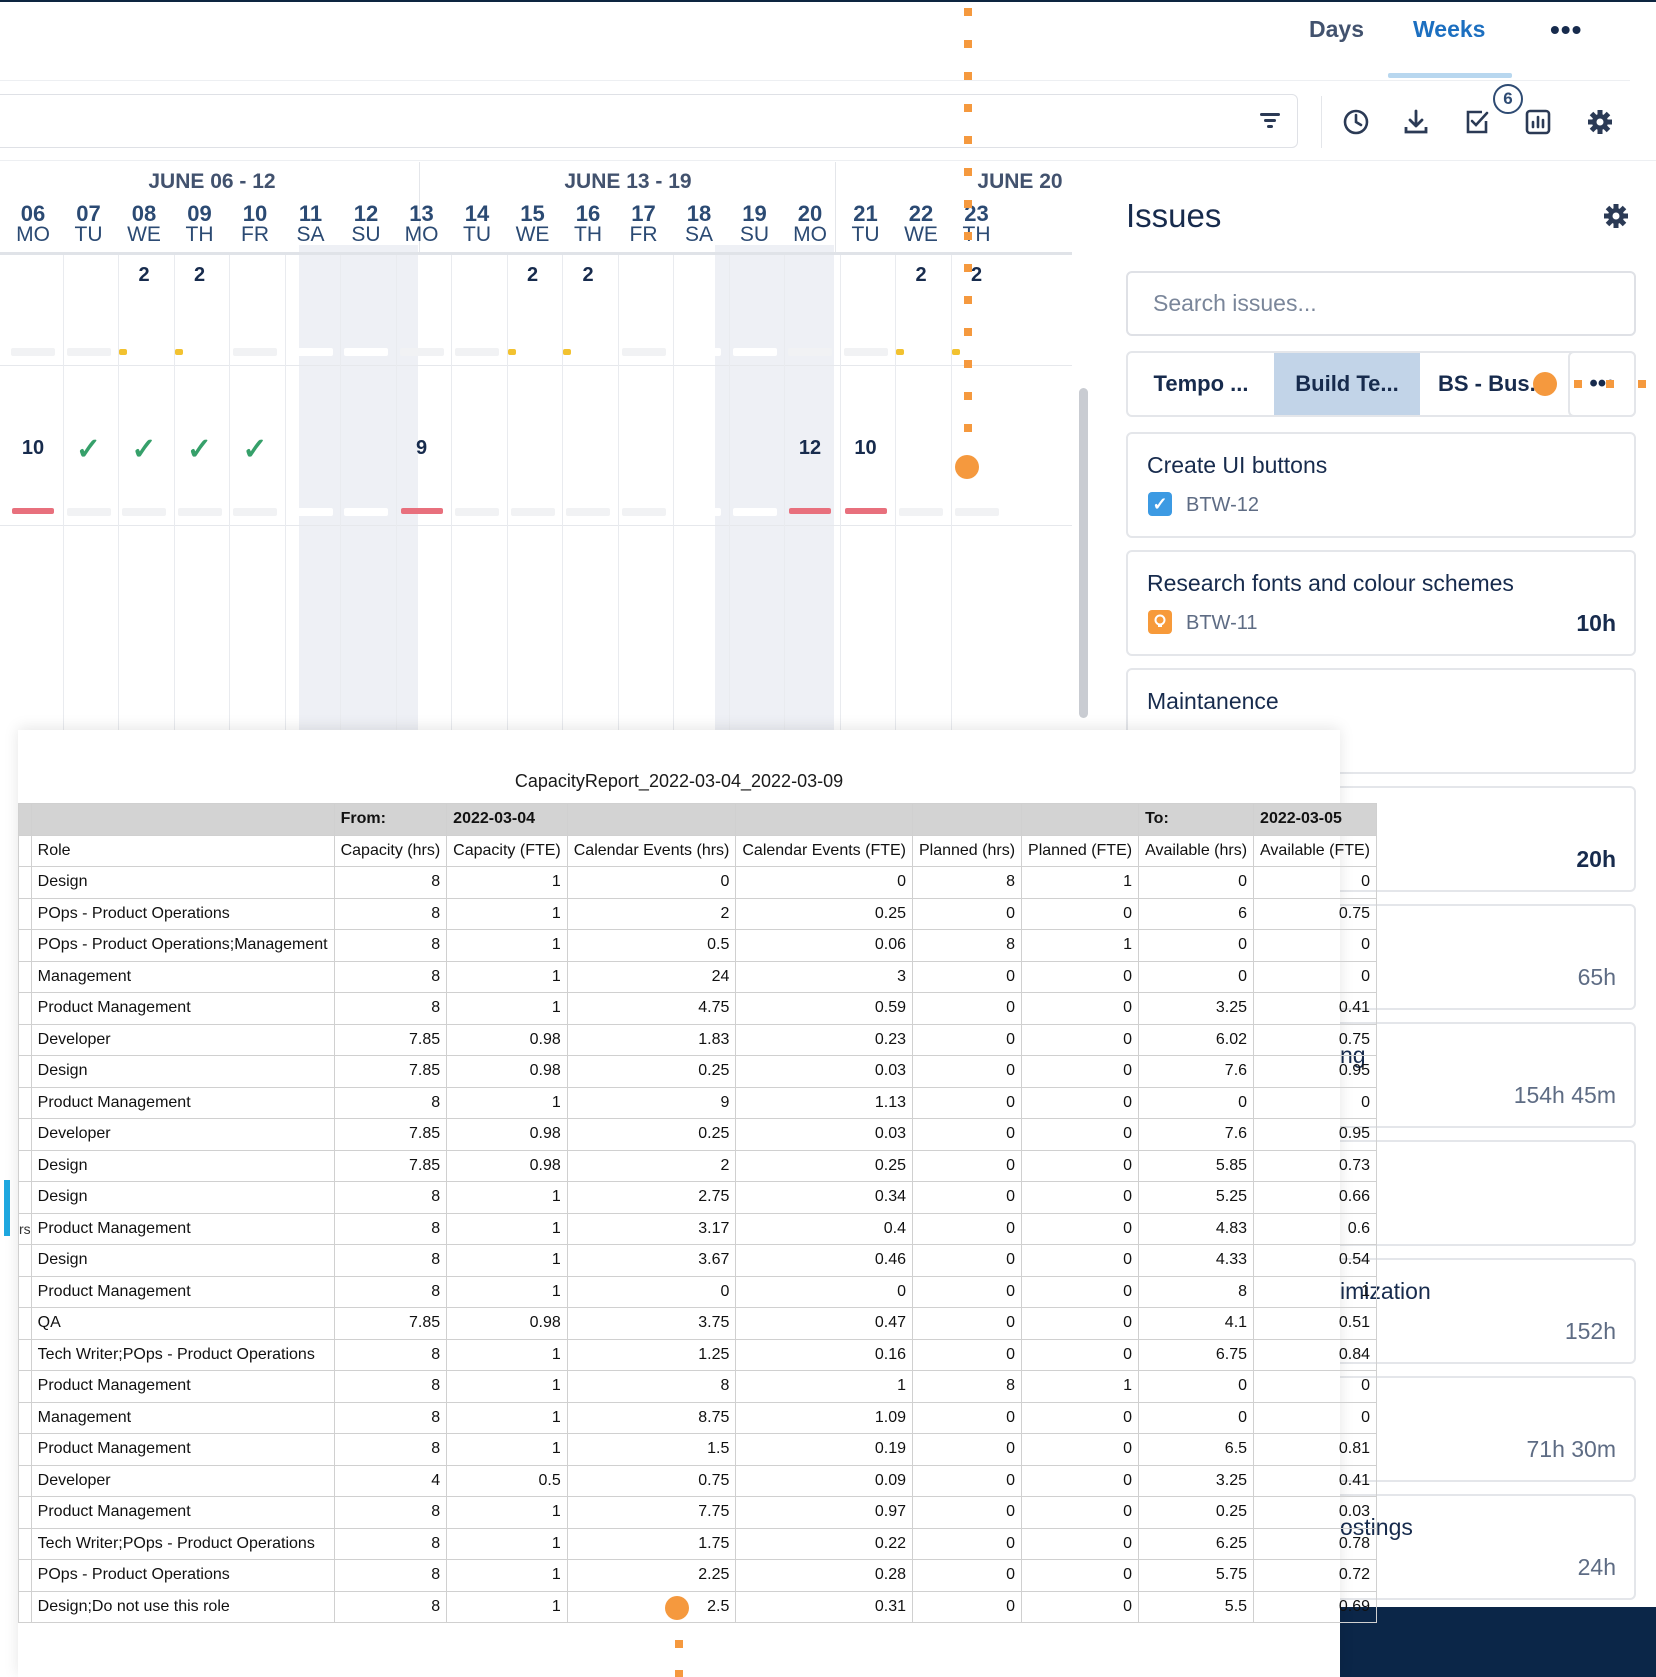 The image size is (1656, 1677). I want to click on row-divider, so click(536, 525).